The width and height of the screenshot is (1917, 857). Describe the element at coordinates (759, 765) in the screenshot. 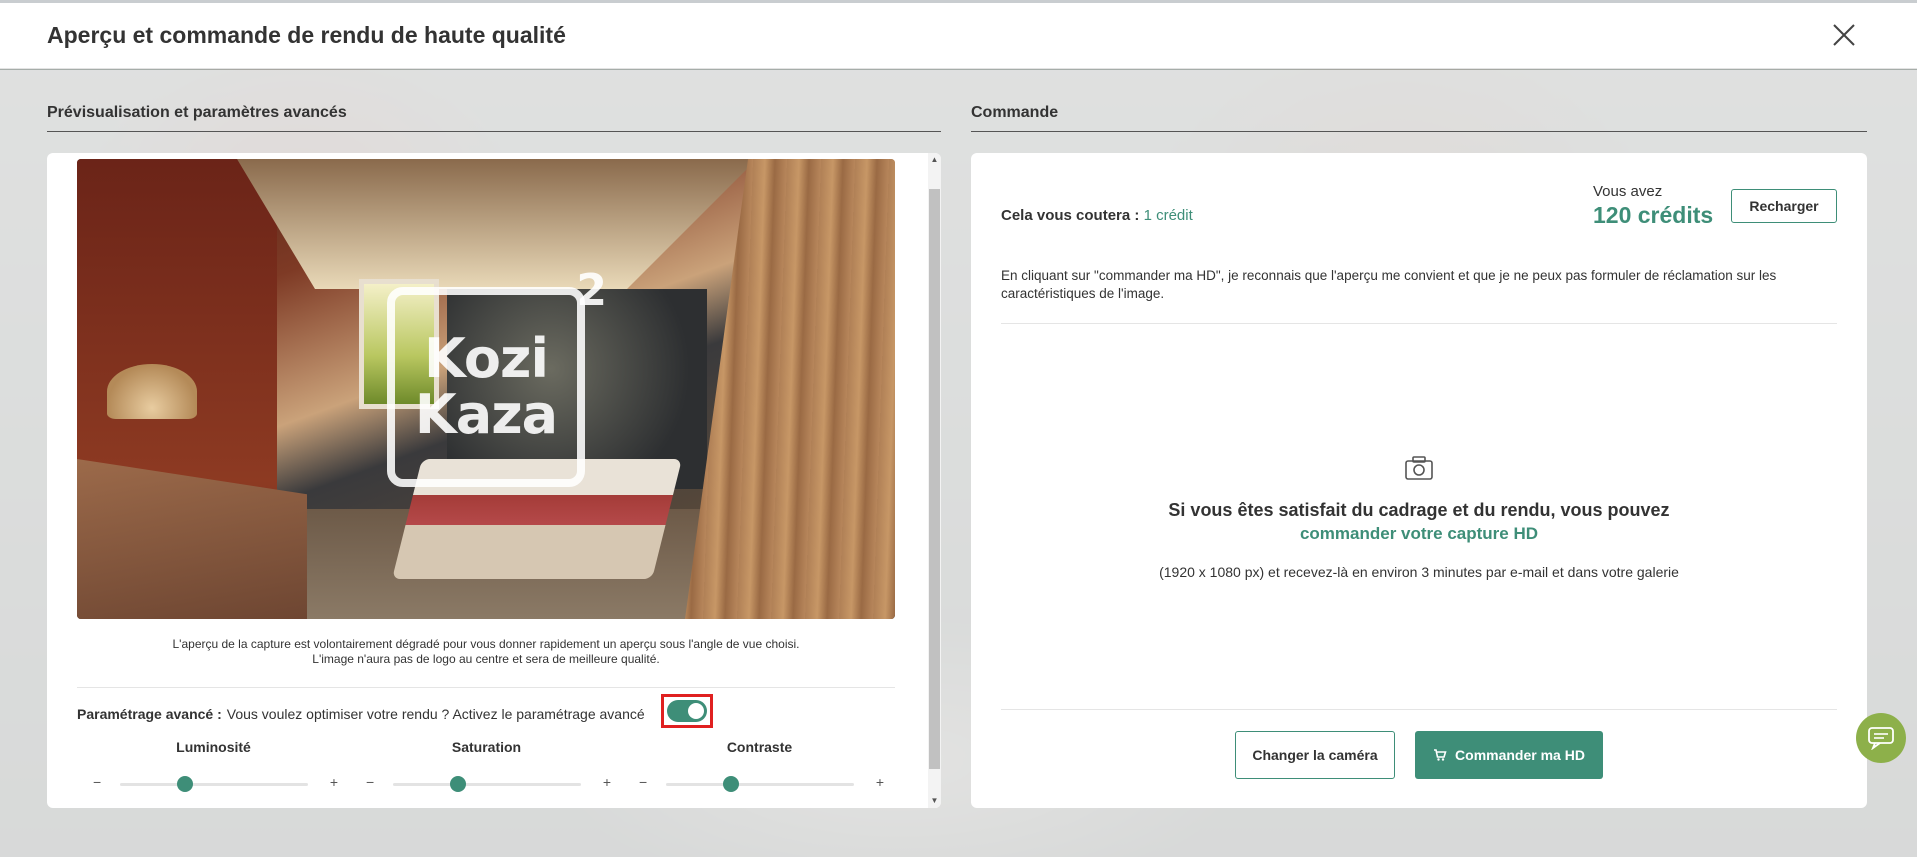

I see `contrast-slider-group: Contraste − +` at that location.